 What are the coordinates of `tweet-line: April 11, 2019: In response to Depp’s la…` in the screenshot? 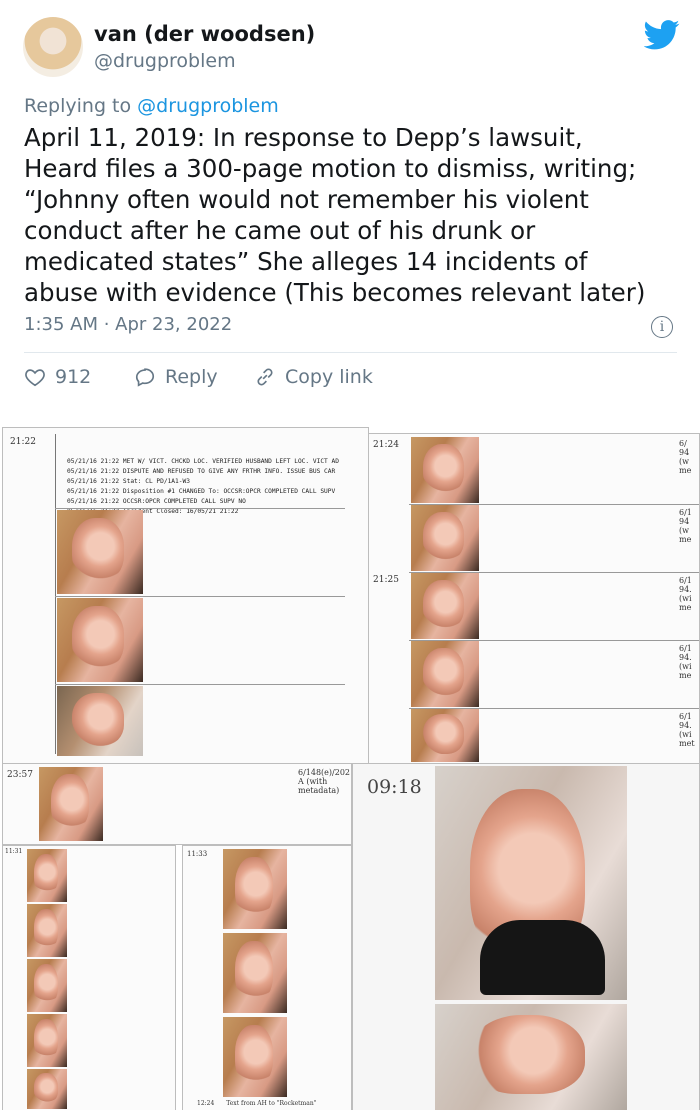 It's located at (303, 137).